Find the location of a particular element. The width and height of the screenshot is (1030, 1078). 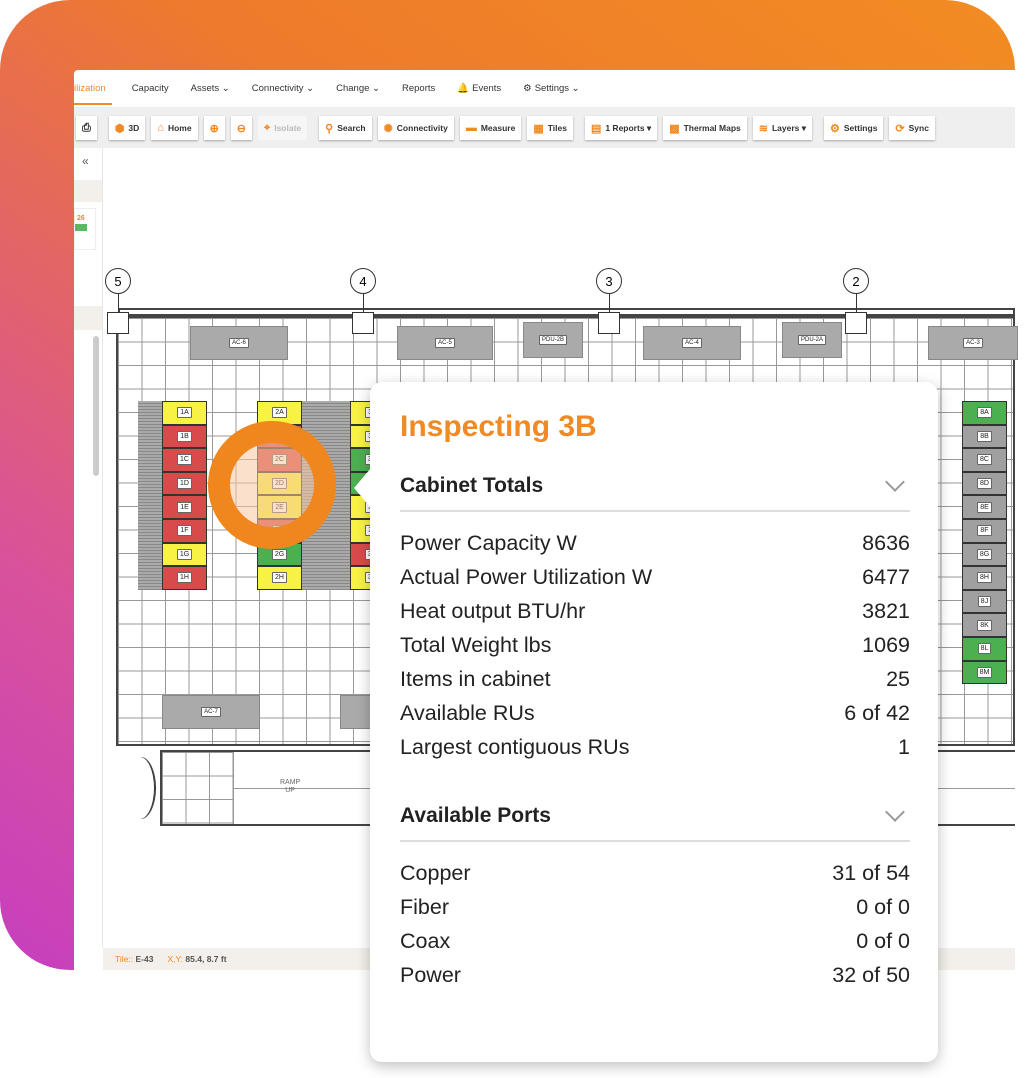

cabinet-label: 8G is located at coordinates (984, 554).